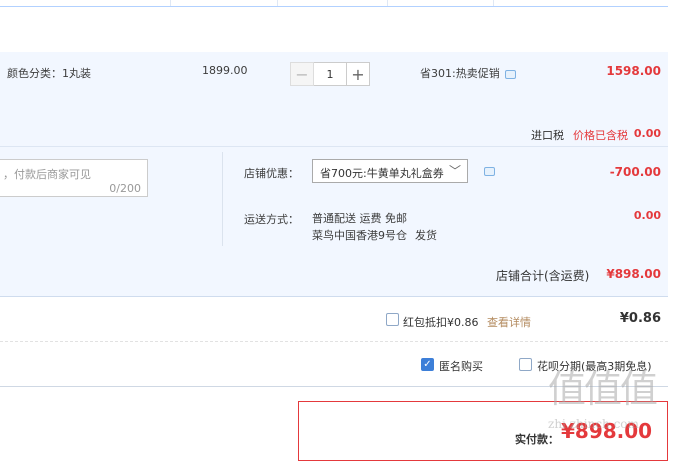 Image resolution: width=694 pixels, height=461 pixels. What do you see at coordinates (600, 135) in the screenshot?
I see `tax-note: 价格已含税` at bounding box center [600, 135].